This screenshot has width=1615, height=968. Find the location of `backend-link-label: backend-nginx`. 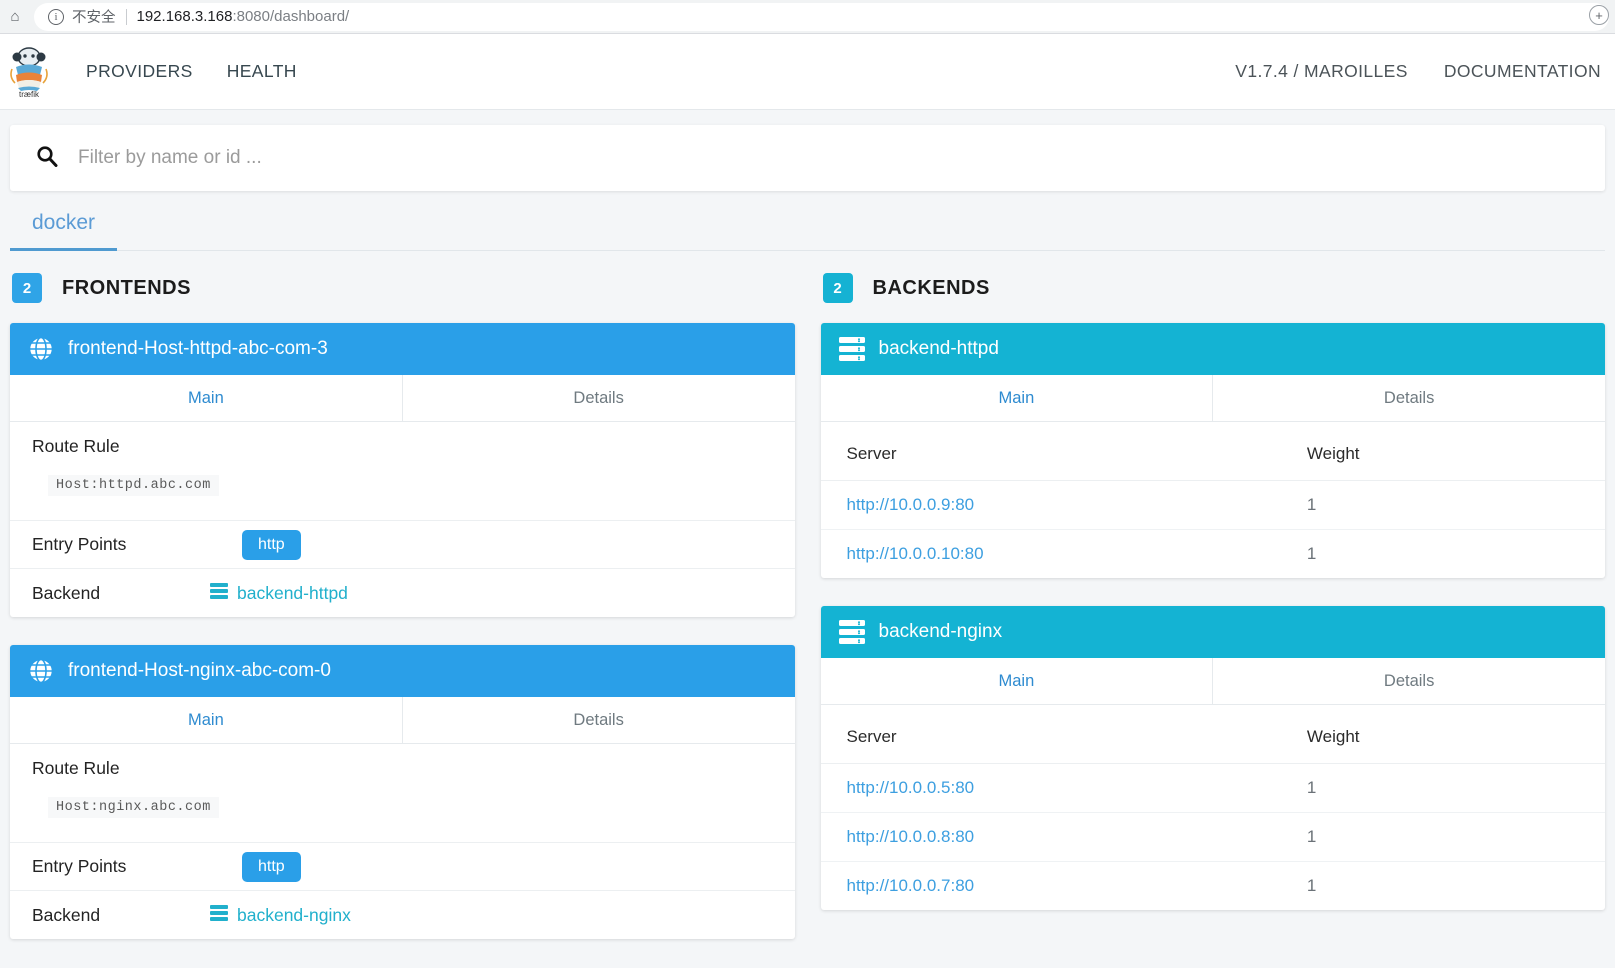

backend-link-label: backend-nginx is located at coordinates (294, 914).